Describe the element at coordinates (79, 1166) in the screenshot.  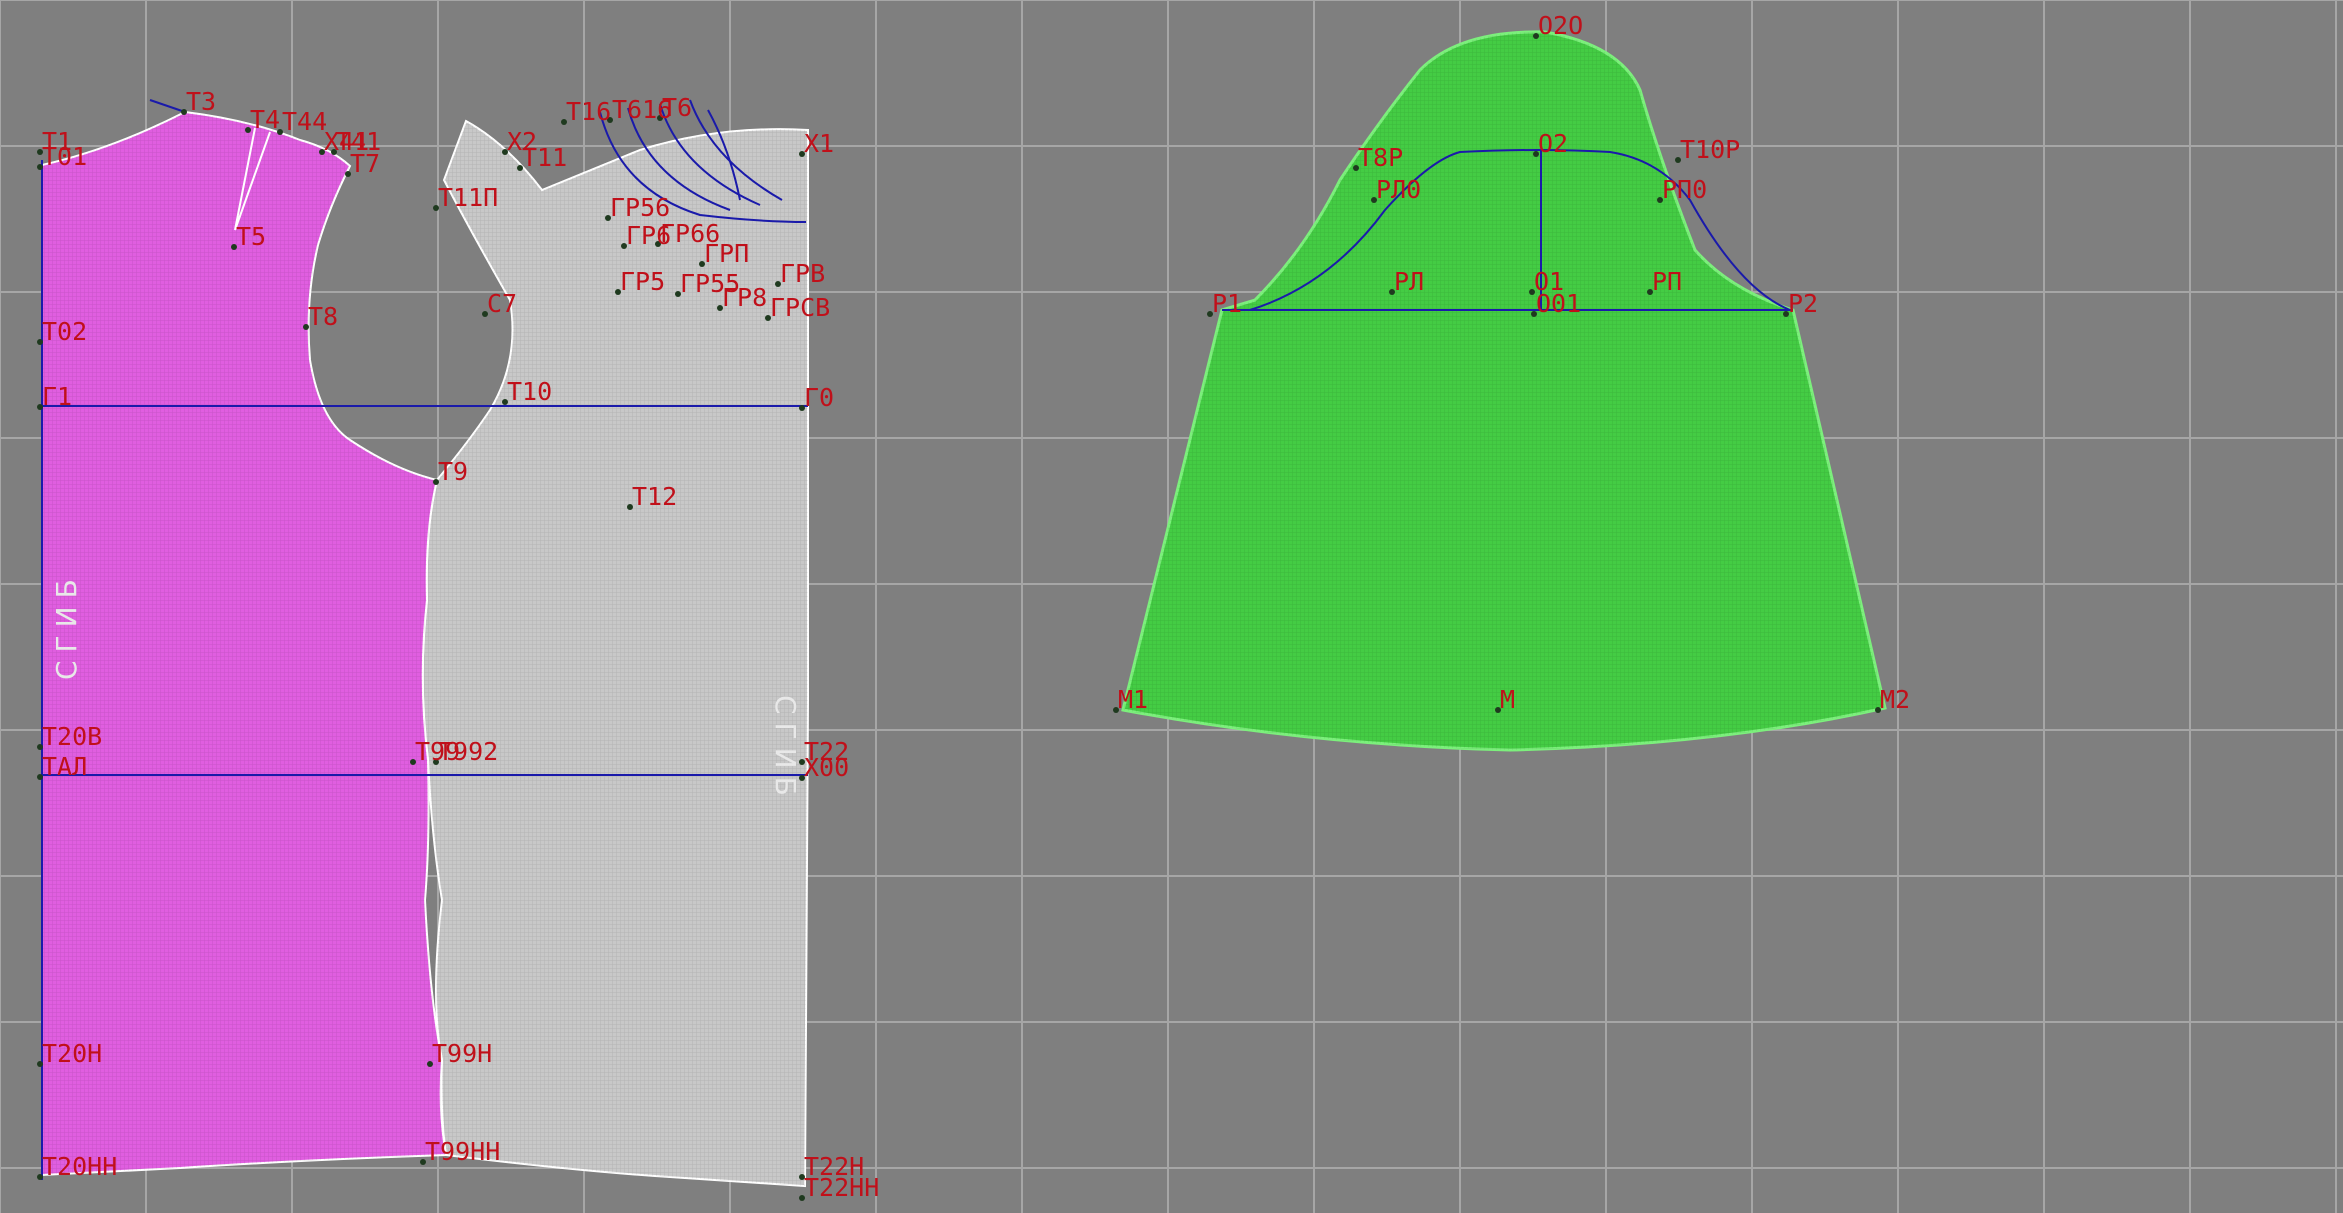
I see `label-t20nn: Т20НН` at that location.